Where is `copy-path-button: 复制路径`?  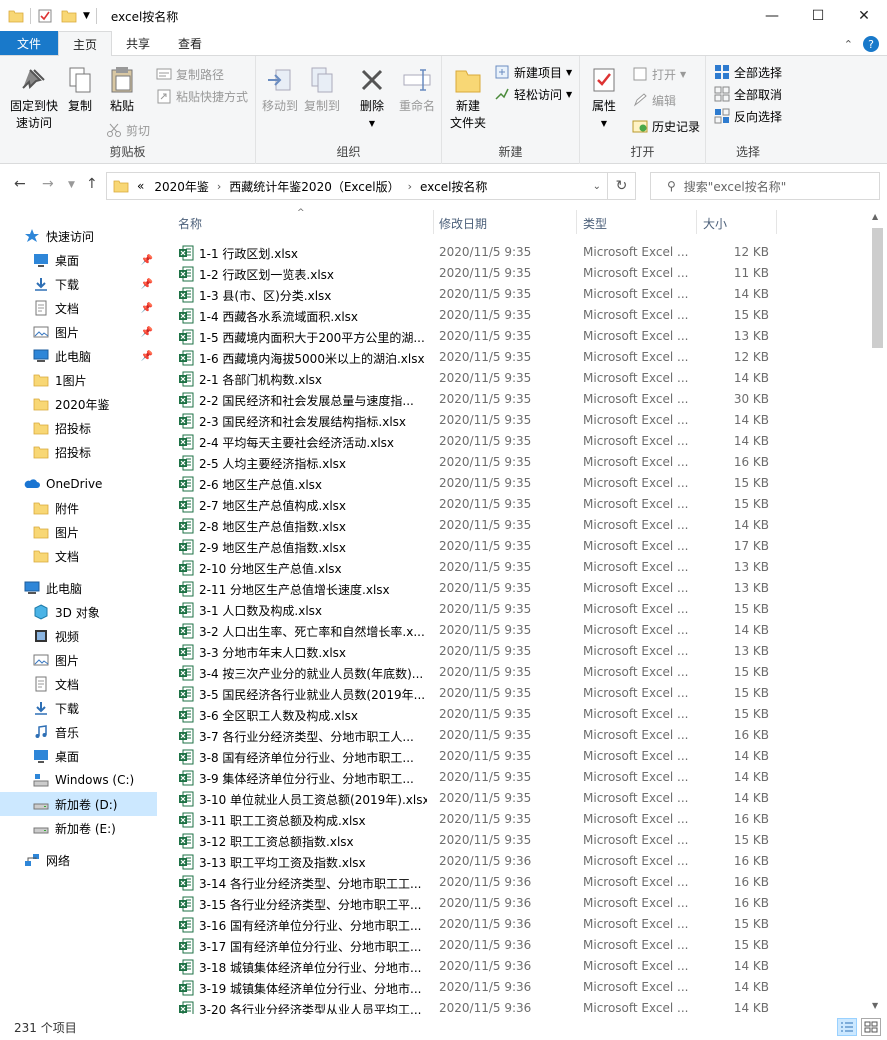
copy-path-button: 复制路径 is located at coordinates (190, 74).